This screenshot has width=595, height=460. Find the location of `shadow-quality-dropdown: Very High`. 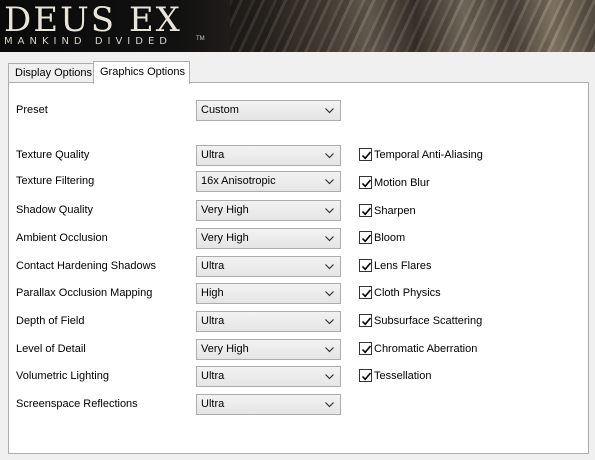

shadow-quality-dropdown: Very High is located at coordinates (268, 210).